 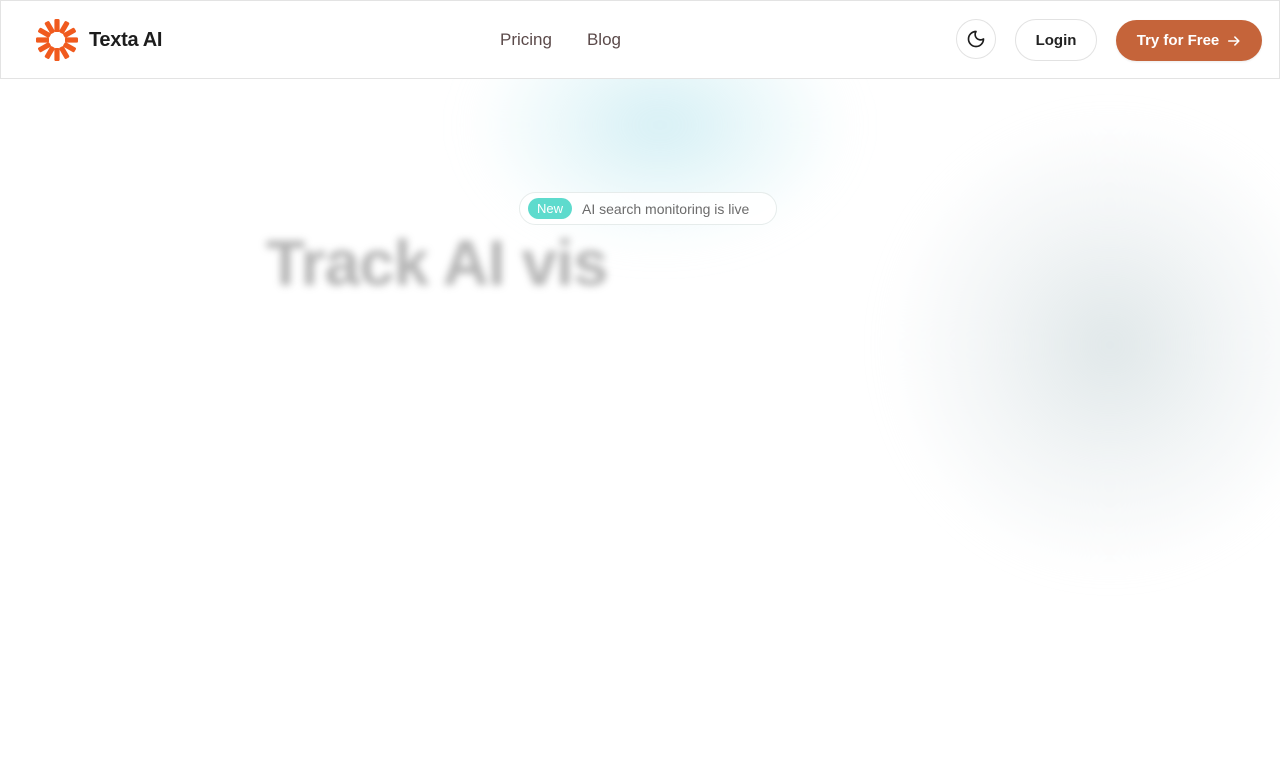 I want to click on login-button: Login, so click(x=1056, y=40).